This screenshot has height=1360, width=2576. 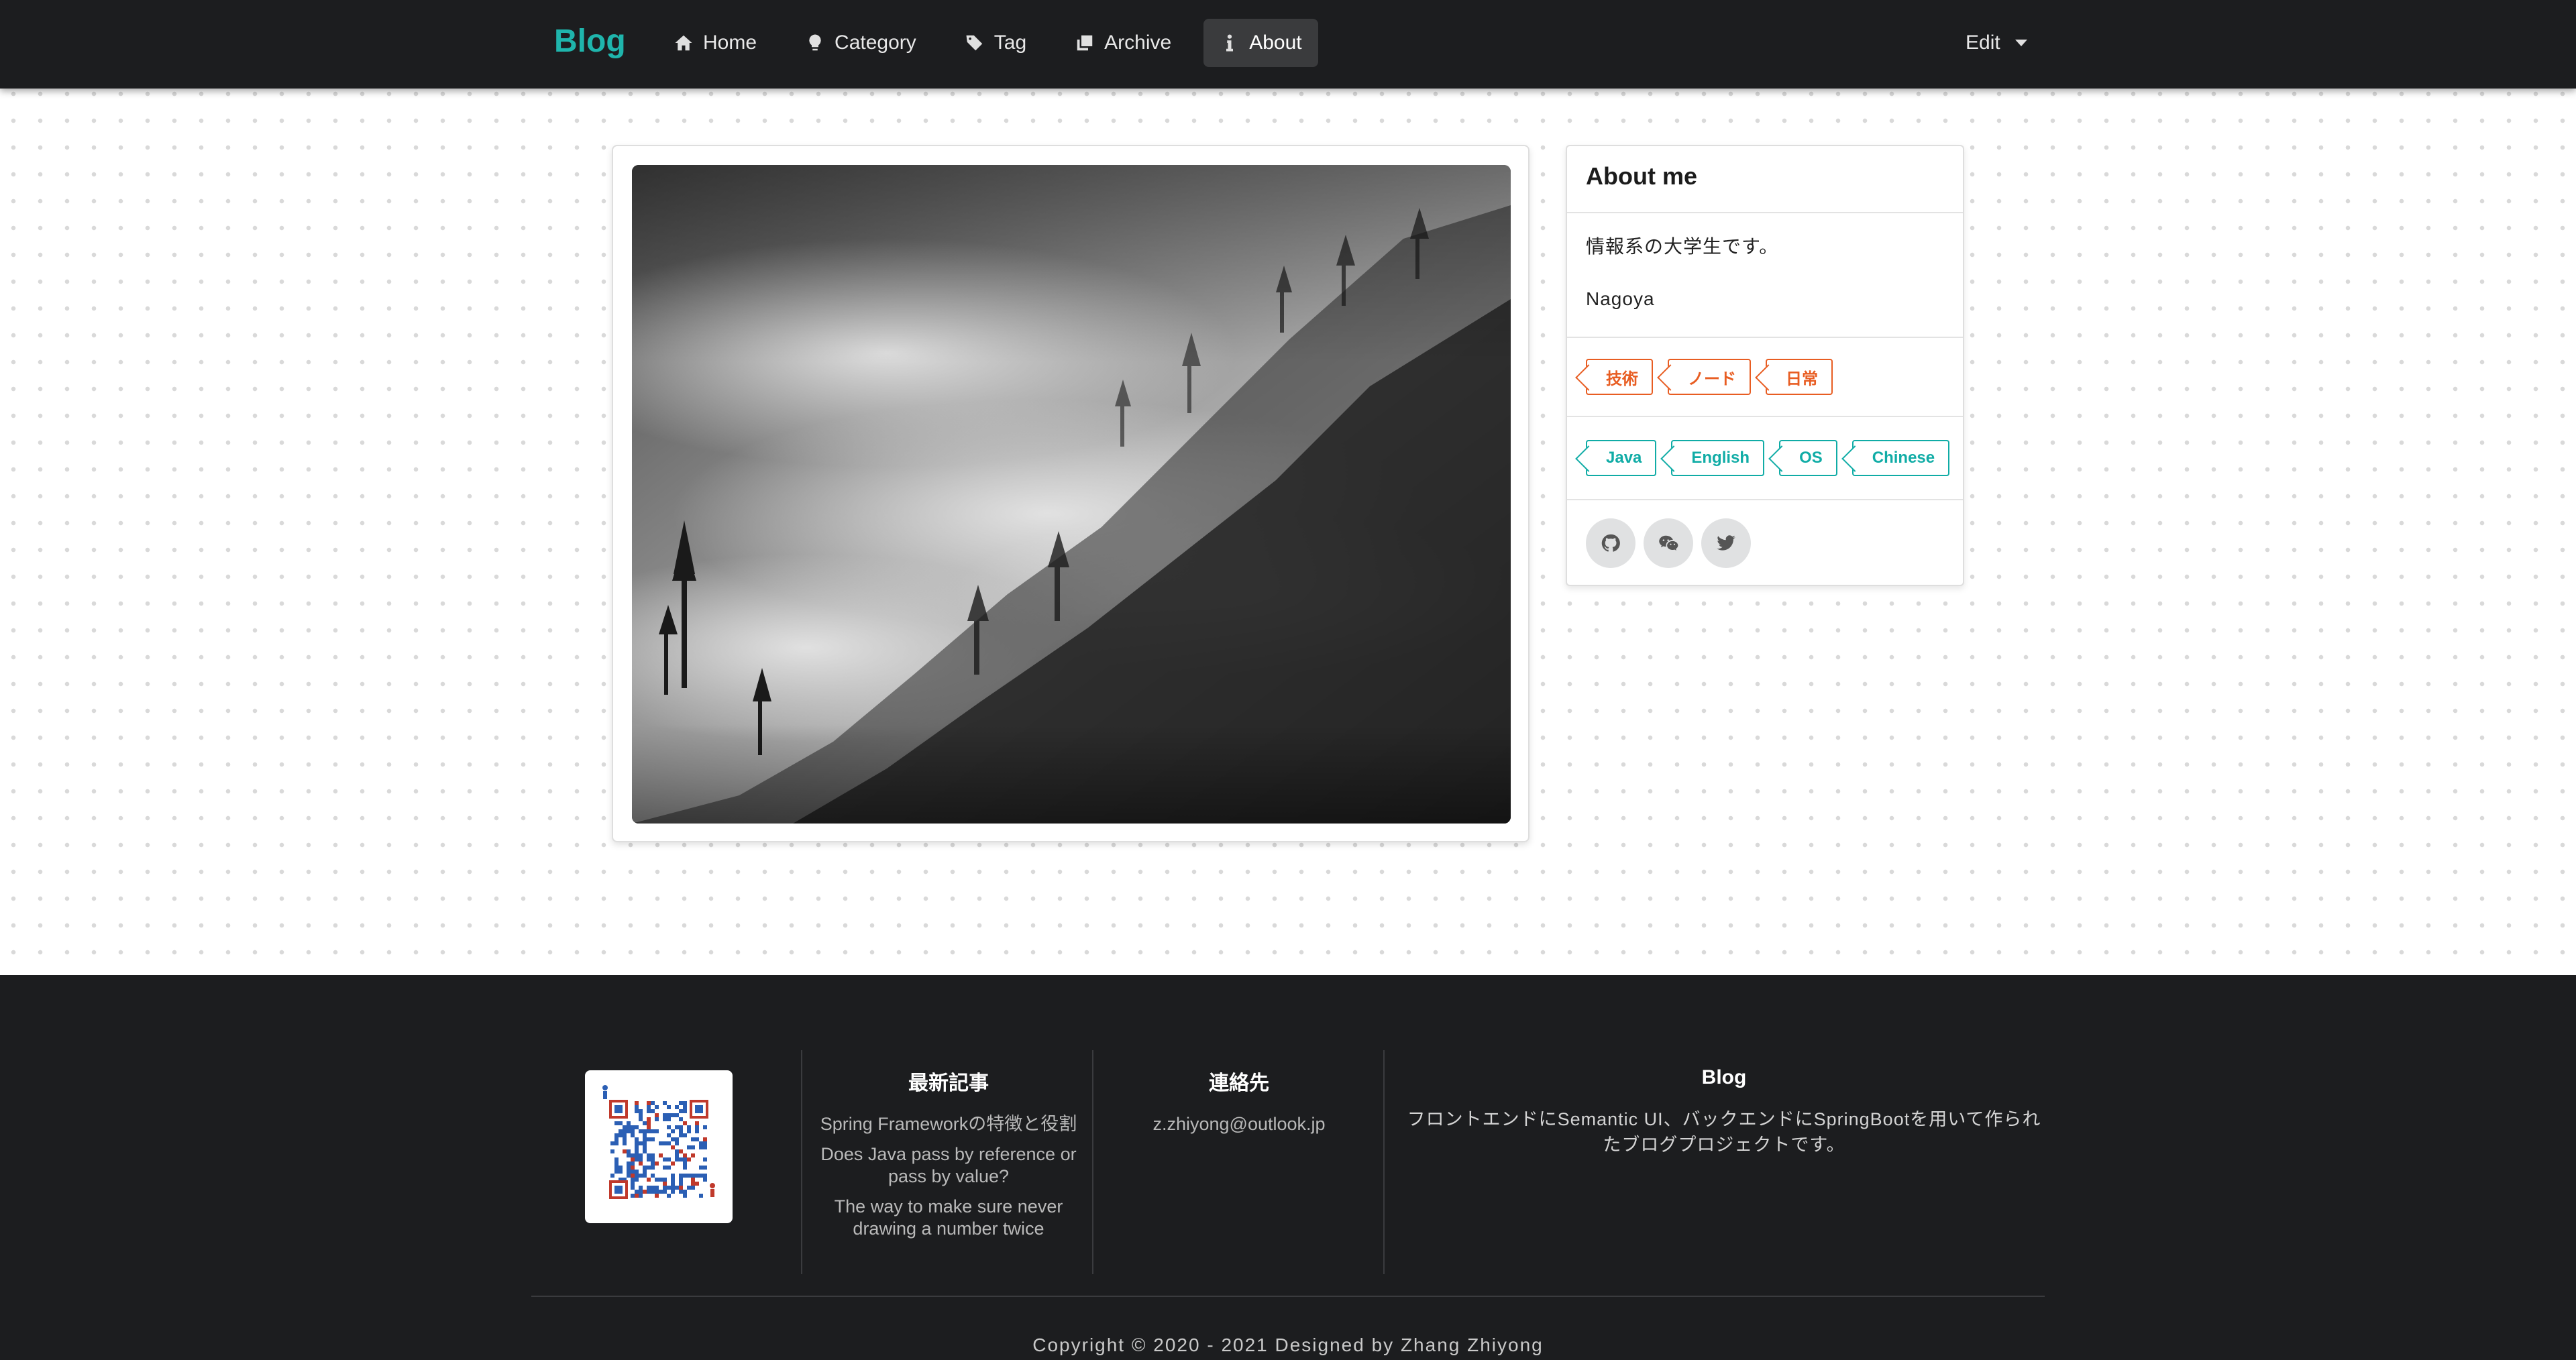 I want to click on wechat-icon, so click(x=1668, y=543).